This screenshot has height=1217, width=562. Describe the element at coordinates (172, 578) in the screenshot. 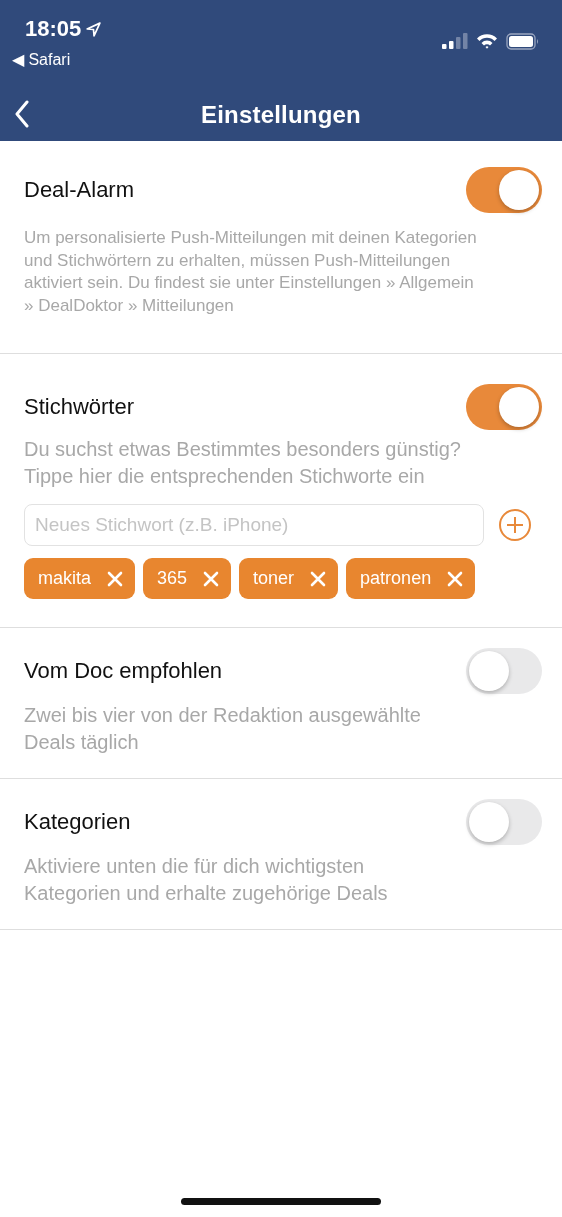

I see `tag-label: 365` at that location.